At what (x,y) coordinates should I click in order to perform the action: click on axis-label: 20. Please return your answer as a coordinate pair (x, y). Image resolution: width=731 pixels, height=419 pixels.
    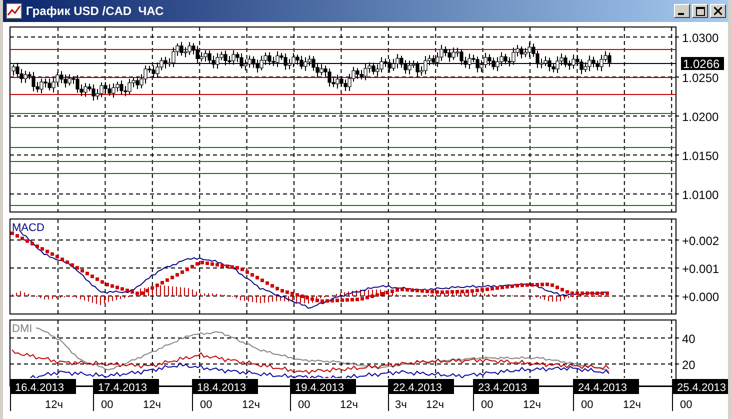
    Looking at the image, I should click on (689, 365).